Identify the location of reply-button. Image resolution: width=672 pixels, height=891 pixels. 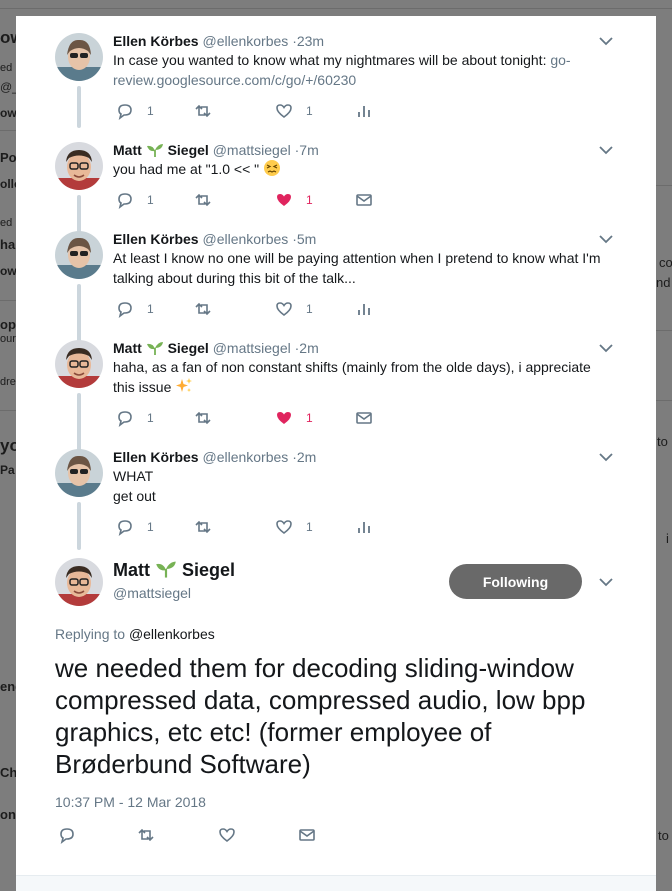
(67, 835).